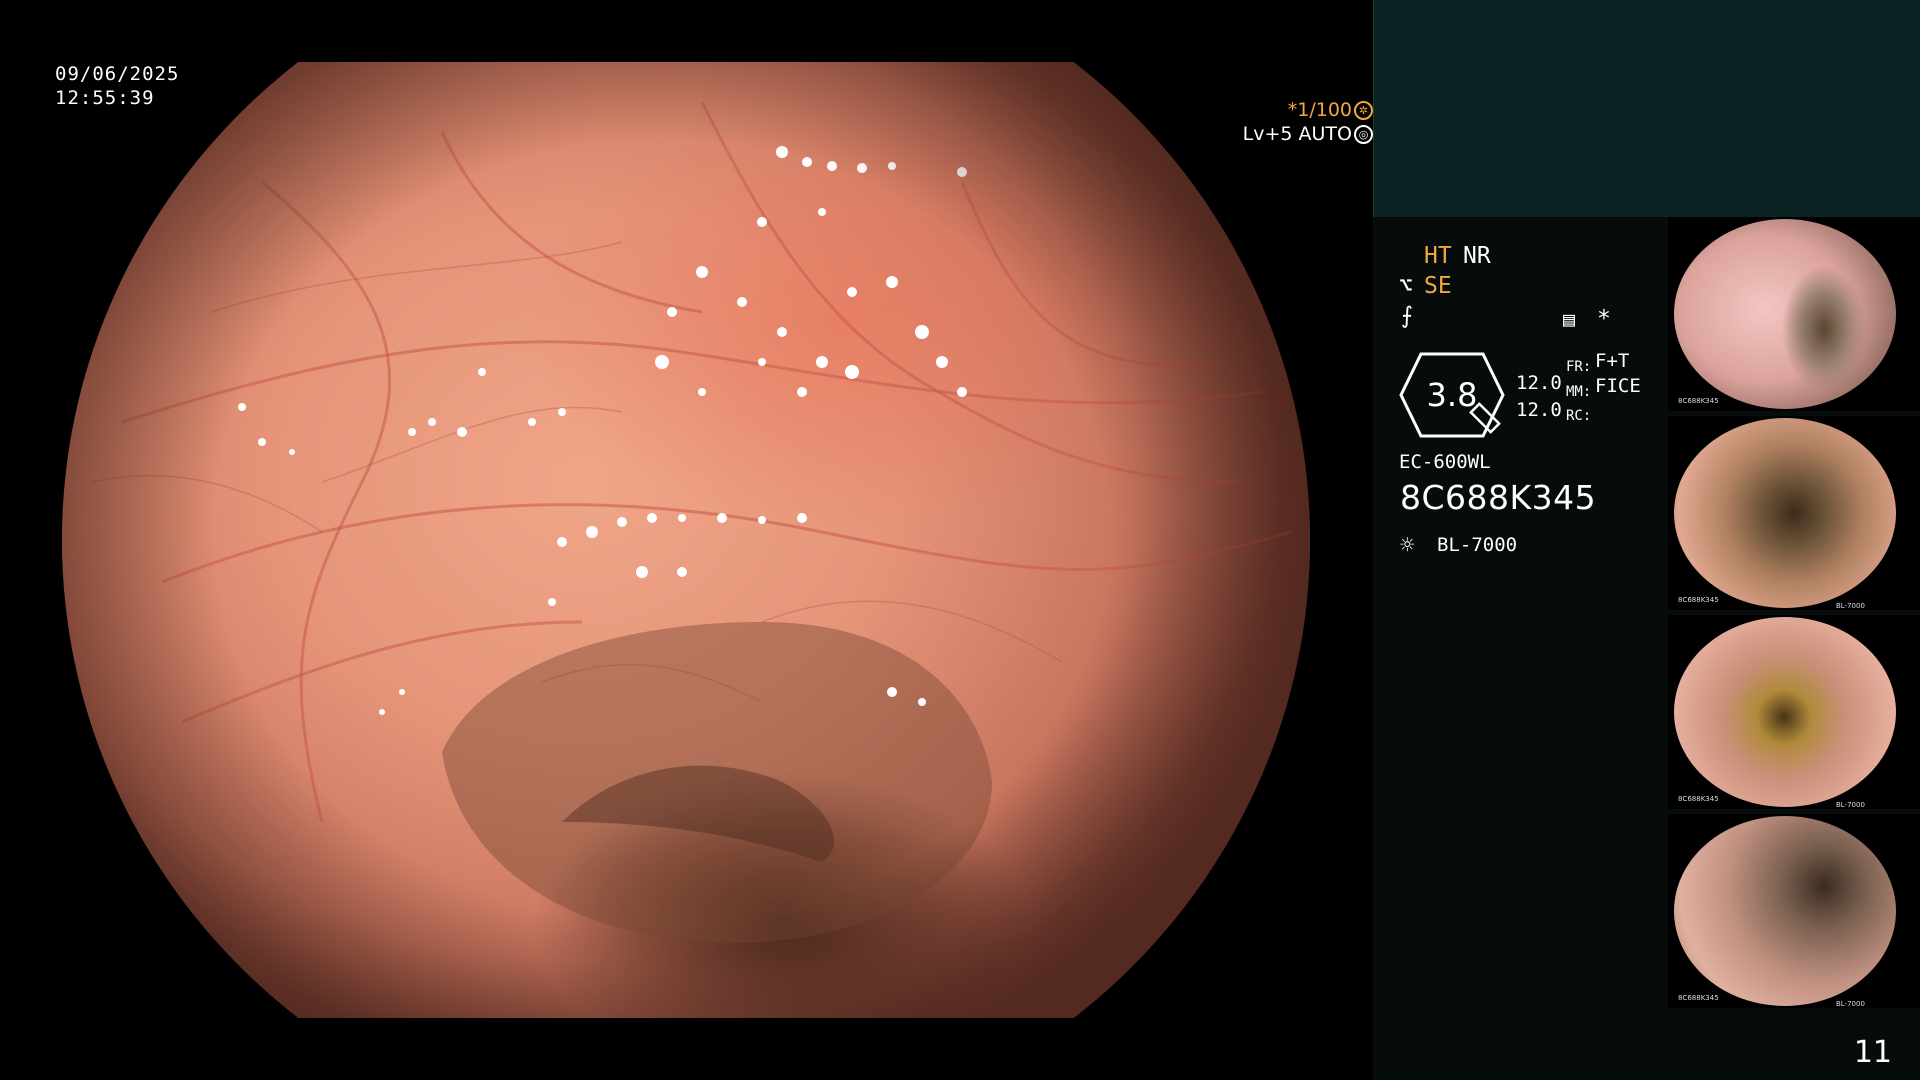 The image size is (1920, 1080). I want to click on panel-header-area, so click(1646, 108).